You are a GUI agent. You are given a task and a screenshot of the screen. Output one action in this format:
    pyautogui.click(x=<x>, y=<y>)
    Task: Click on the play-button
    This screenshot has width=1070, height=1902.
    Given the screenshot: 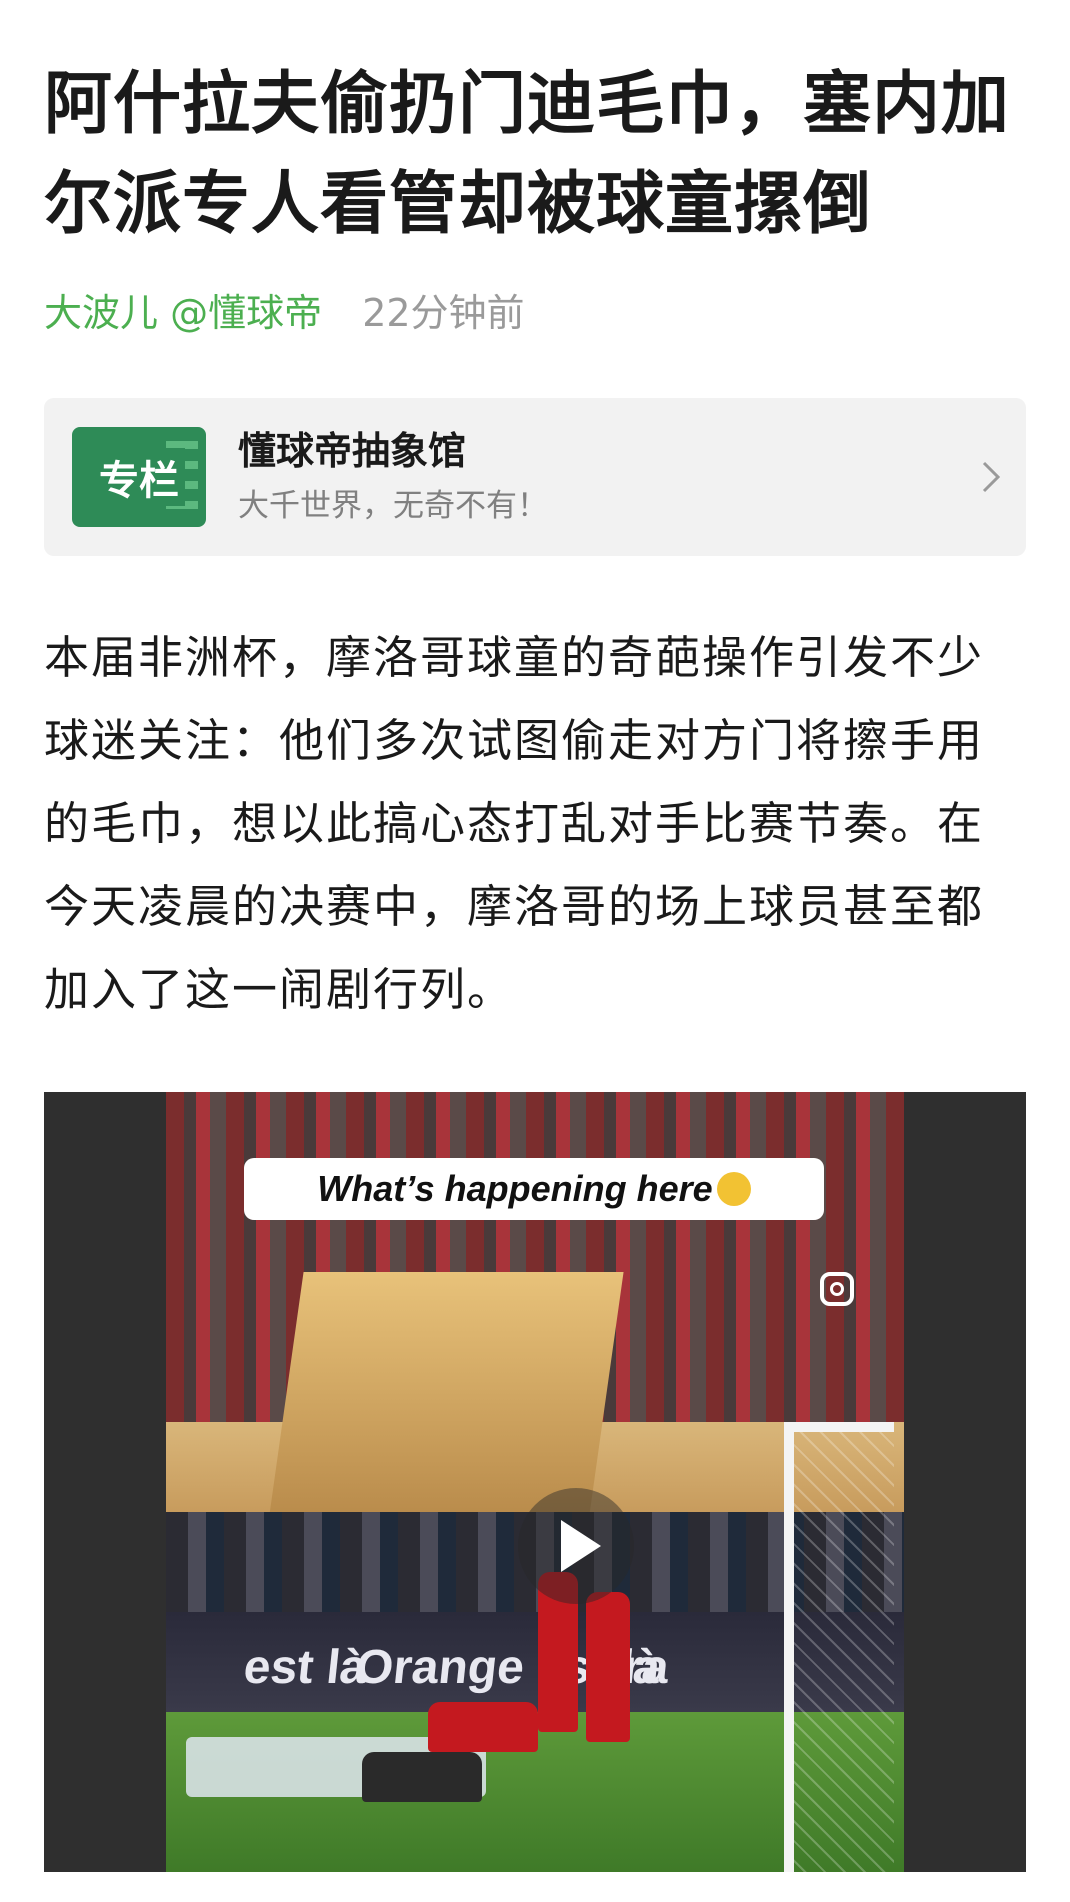 What is the action you would take?
    pyautogui.click(x=576, y=1546)
    